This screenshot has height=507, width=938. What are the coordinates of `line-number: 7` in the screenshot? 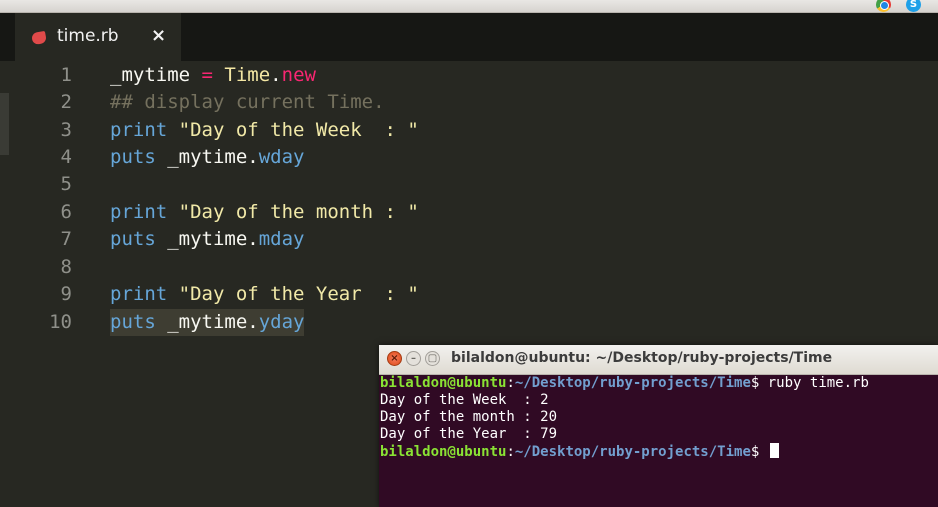 It's located at (66, 239).